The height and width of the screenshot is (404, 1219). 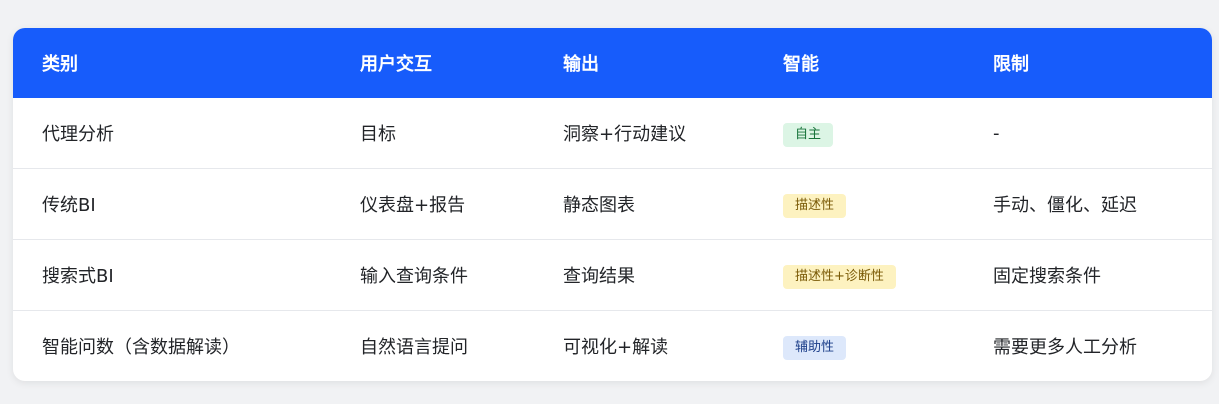 I want to click on header-limitation: 限制, so click(x=1011, y=64).